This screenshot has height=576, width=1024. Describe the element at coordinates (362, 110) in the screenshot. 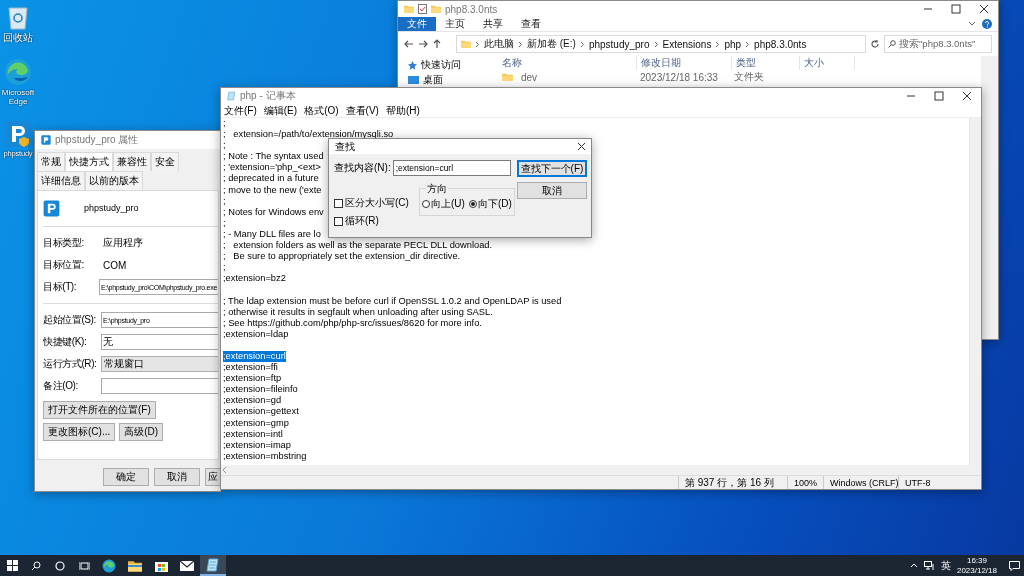

I see `menu-item: 查看(V)` at that location.